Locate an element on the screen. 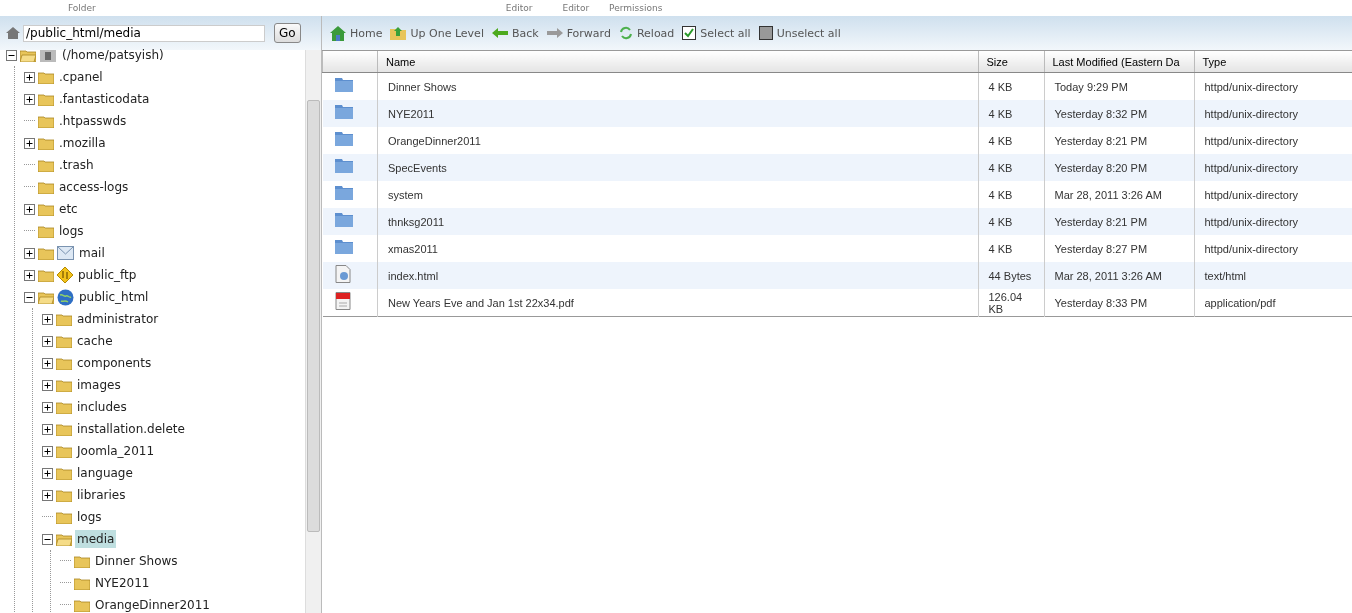 The width and height of the screenshot is (1352, 613). table-cell: Yesterday 8:33 PM is located at coordinates (1119, 303).